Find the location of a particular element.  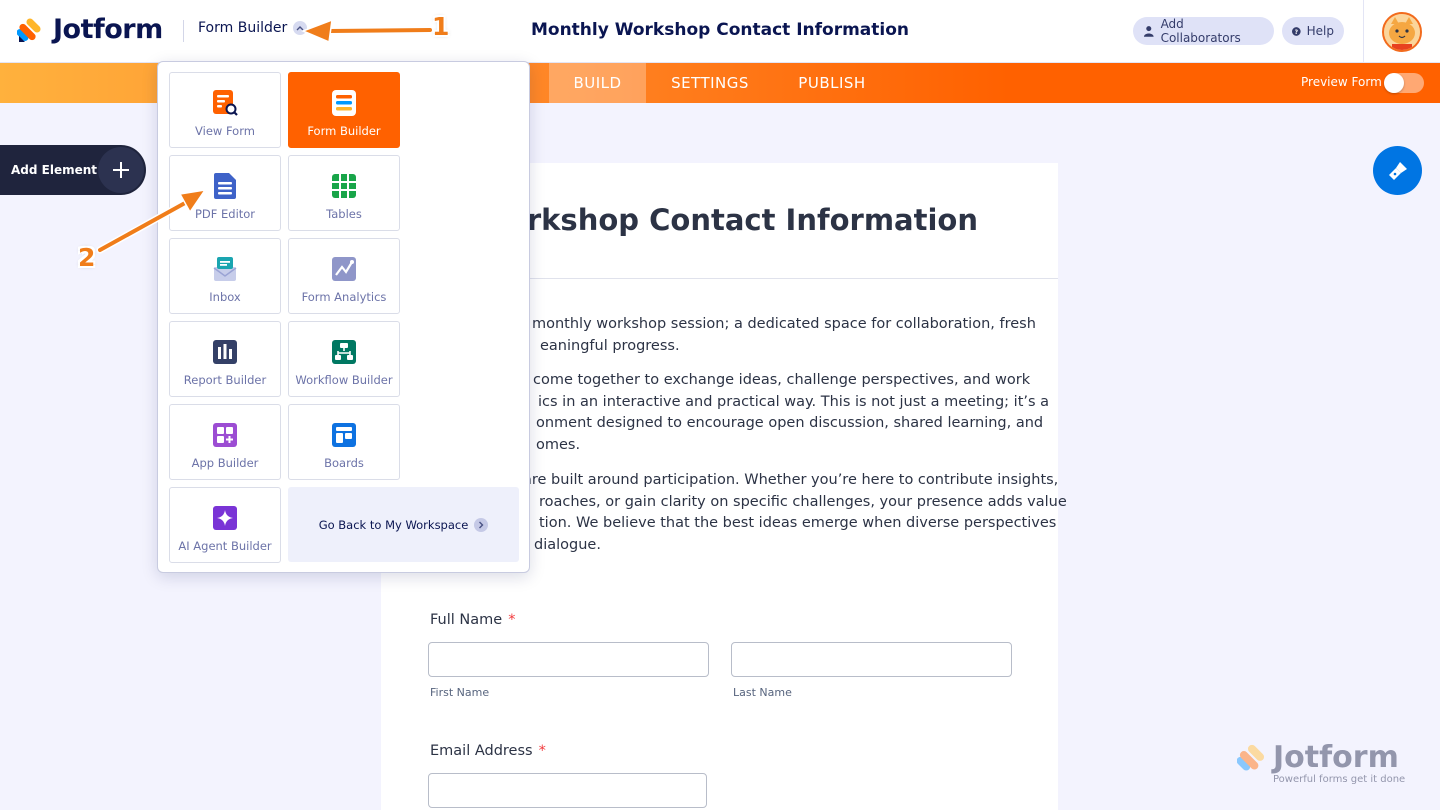

toggle-knob is located at coordinates (1394, 83).